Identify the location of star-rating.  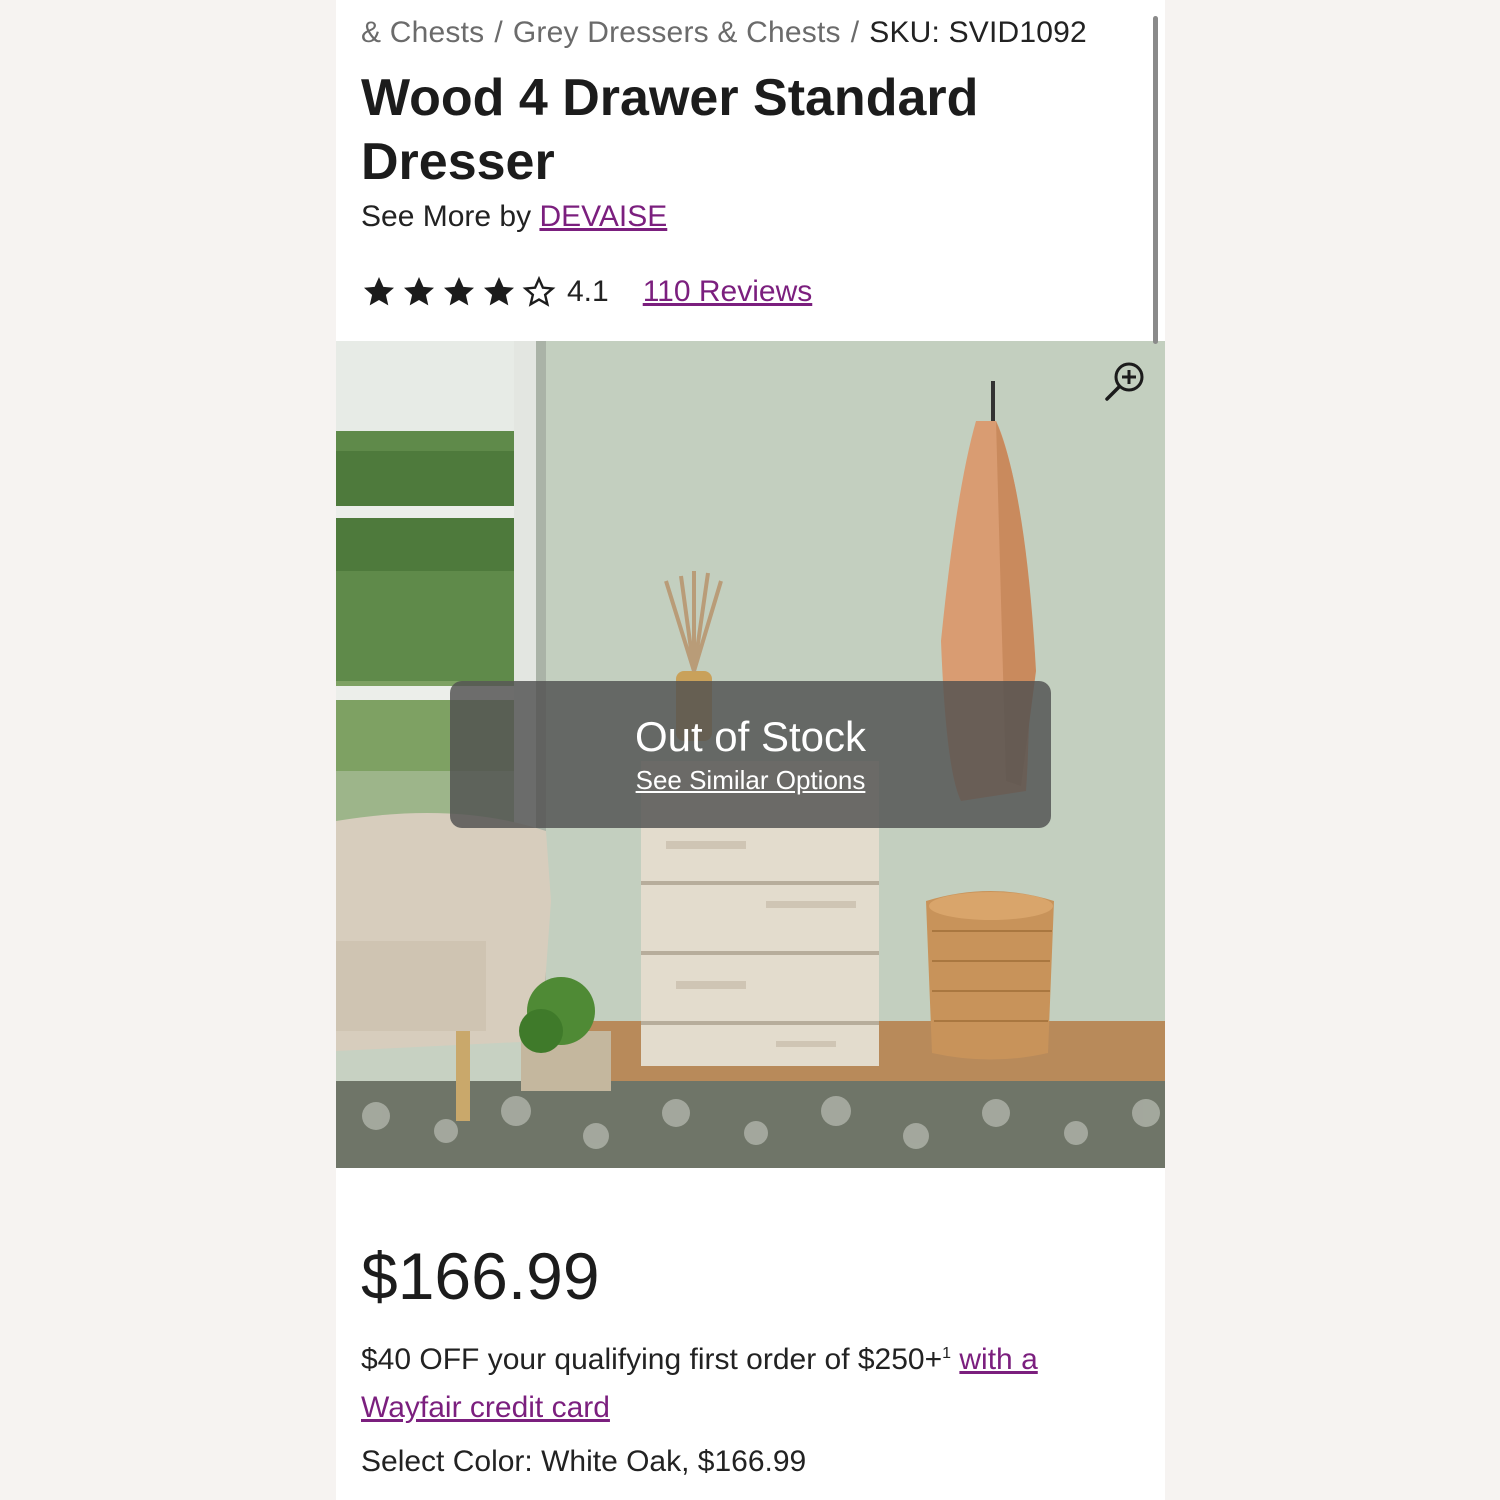
(459, 292).